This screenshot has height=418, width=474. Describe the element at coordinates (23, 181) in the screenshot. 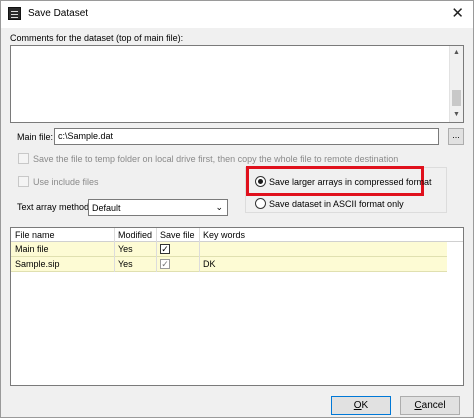

I see `include-files-checkbox` at that location.